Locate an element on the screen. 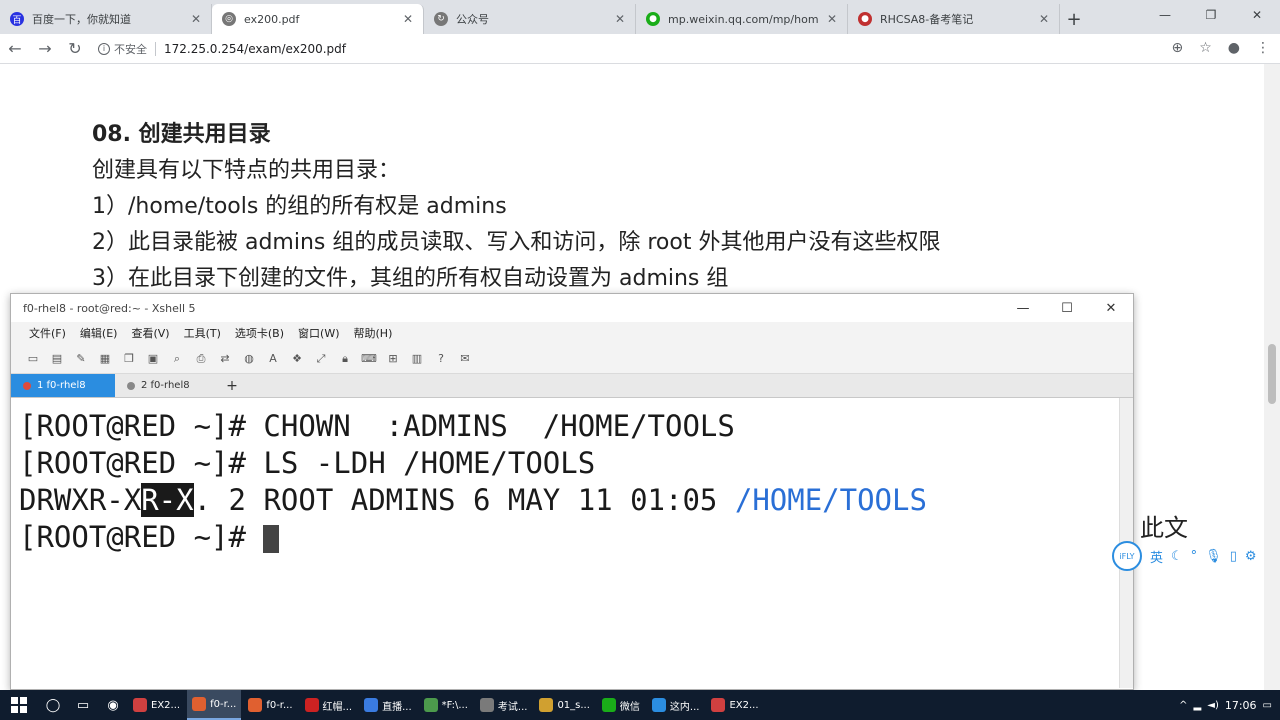  directory-name: /HOME/TOOLS is located at coordinates (830, 500).